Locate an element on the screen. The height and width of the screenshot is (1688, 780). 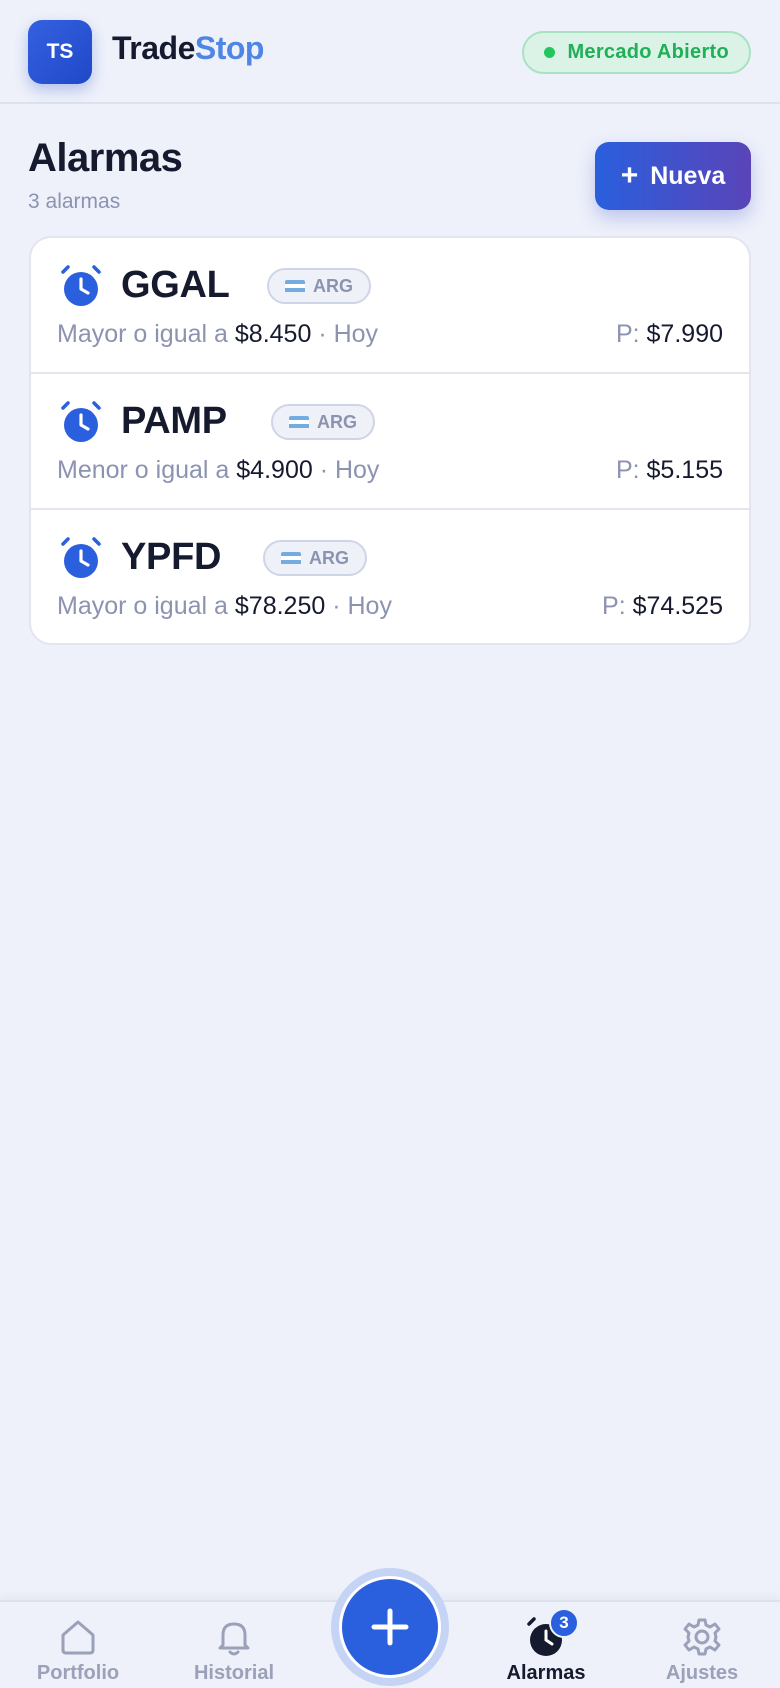
brand-name-part1: Trade is located at coordinates (153, 48).